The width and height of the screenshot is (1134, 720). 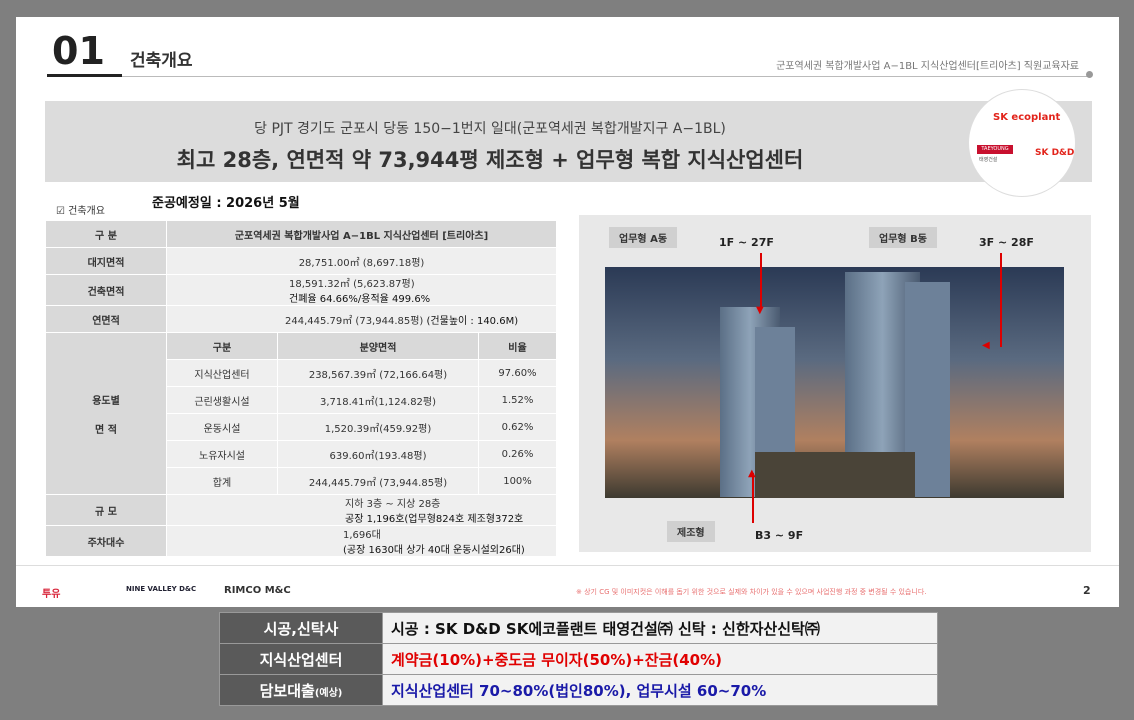 I want to click on table-row: 지식산업센터 계약금(10%)+중도금 무이자(50%)+잔금(40%), so click(x=578, y=659).